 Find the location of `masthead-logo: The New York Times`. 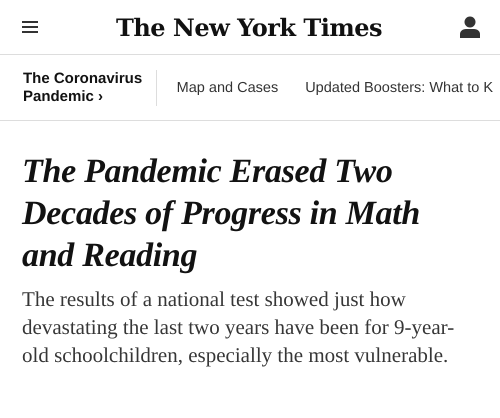

masthead-logo: The New York Times is located at coordinates (249, 27).